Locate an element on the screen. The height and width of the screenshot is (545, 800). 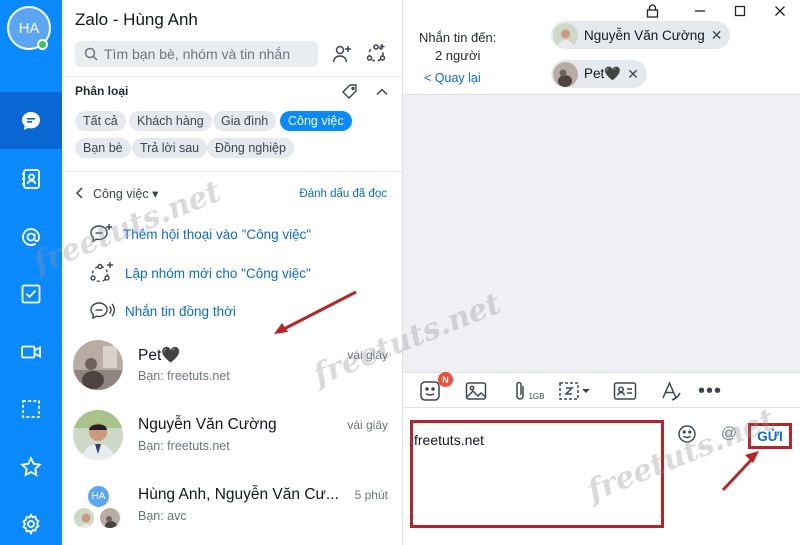
notification-badge: N is located at coordinates (445, 379).